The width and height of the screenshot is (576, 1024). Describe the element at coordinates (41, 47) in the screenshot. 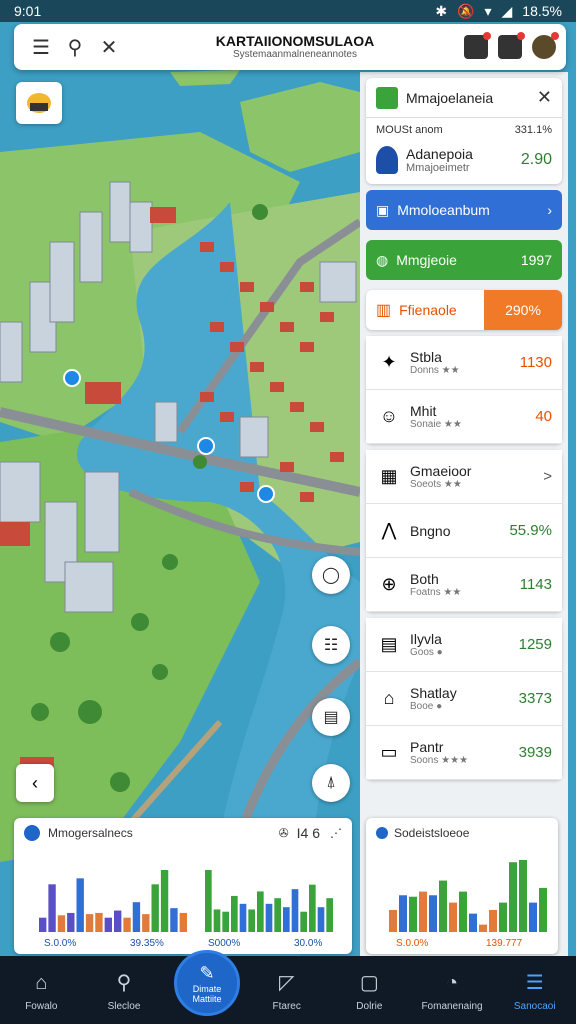

I see `menu-icon: ☰` at that location.